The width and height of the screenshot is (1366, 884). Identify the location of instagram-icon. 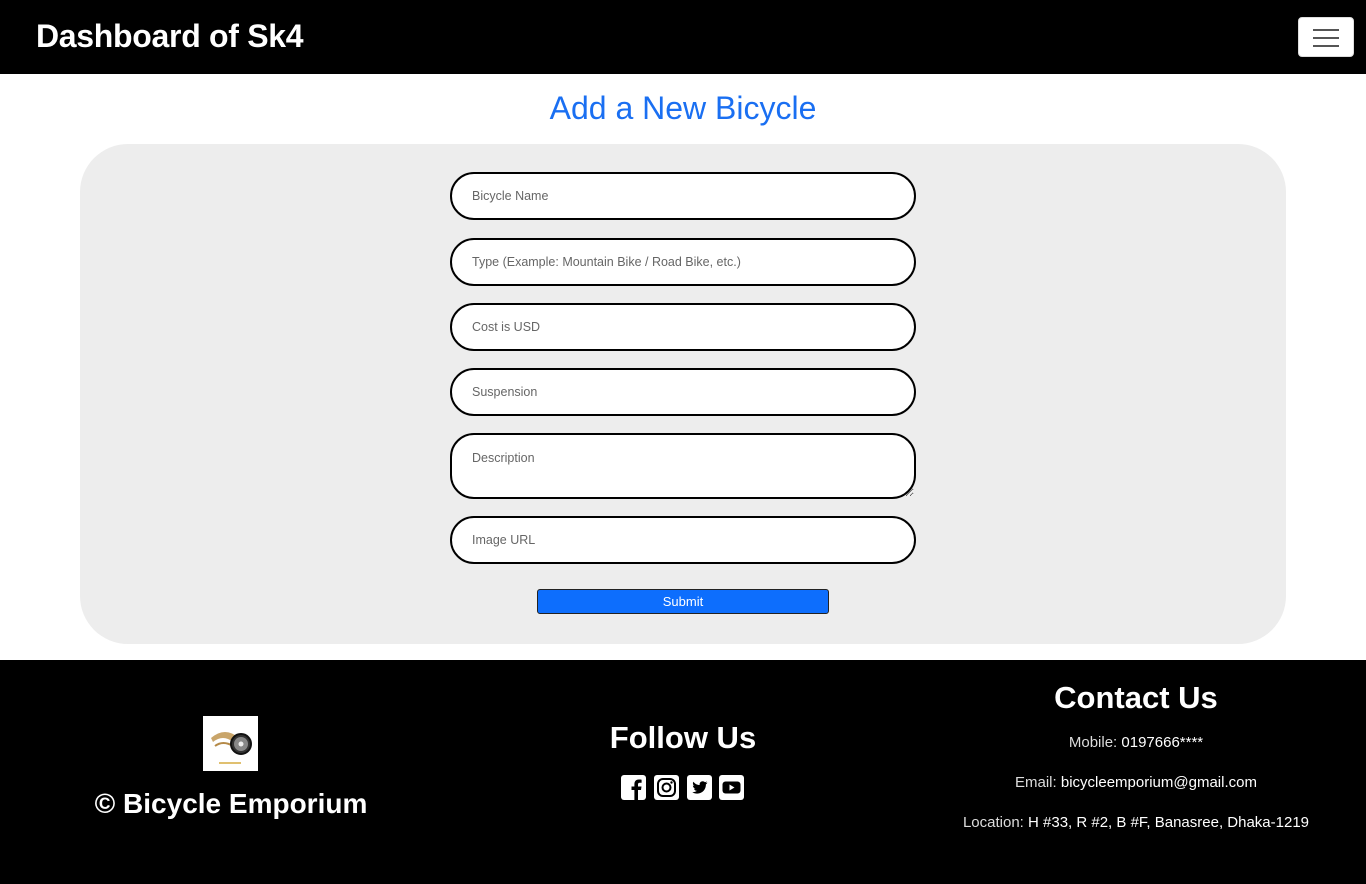
(666, 787).